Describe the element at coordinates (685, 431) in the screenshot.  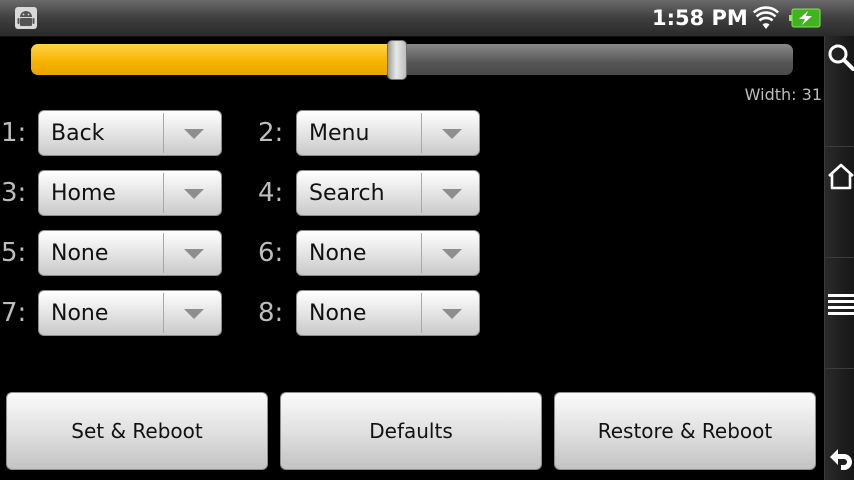
I see `restore-reboot-button: Restore & Reboot` at that location.